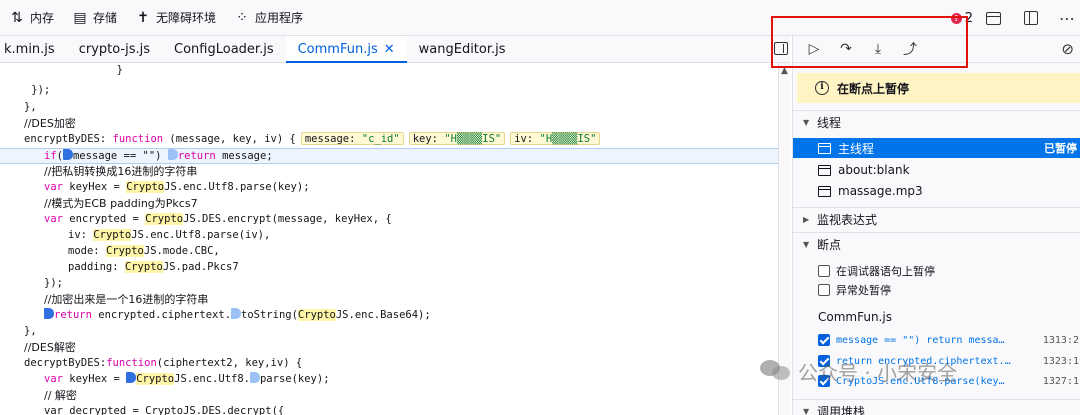 The width and height of the screenshot is (1080, 415). I want to click on thread-main: 主线程 已暂停, so click(936, 148).